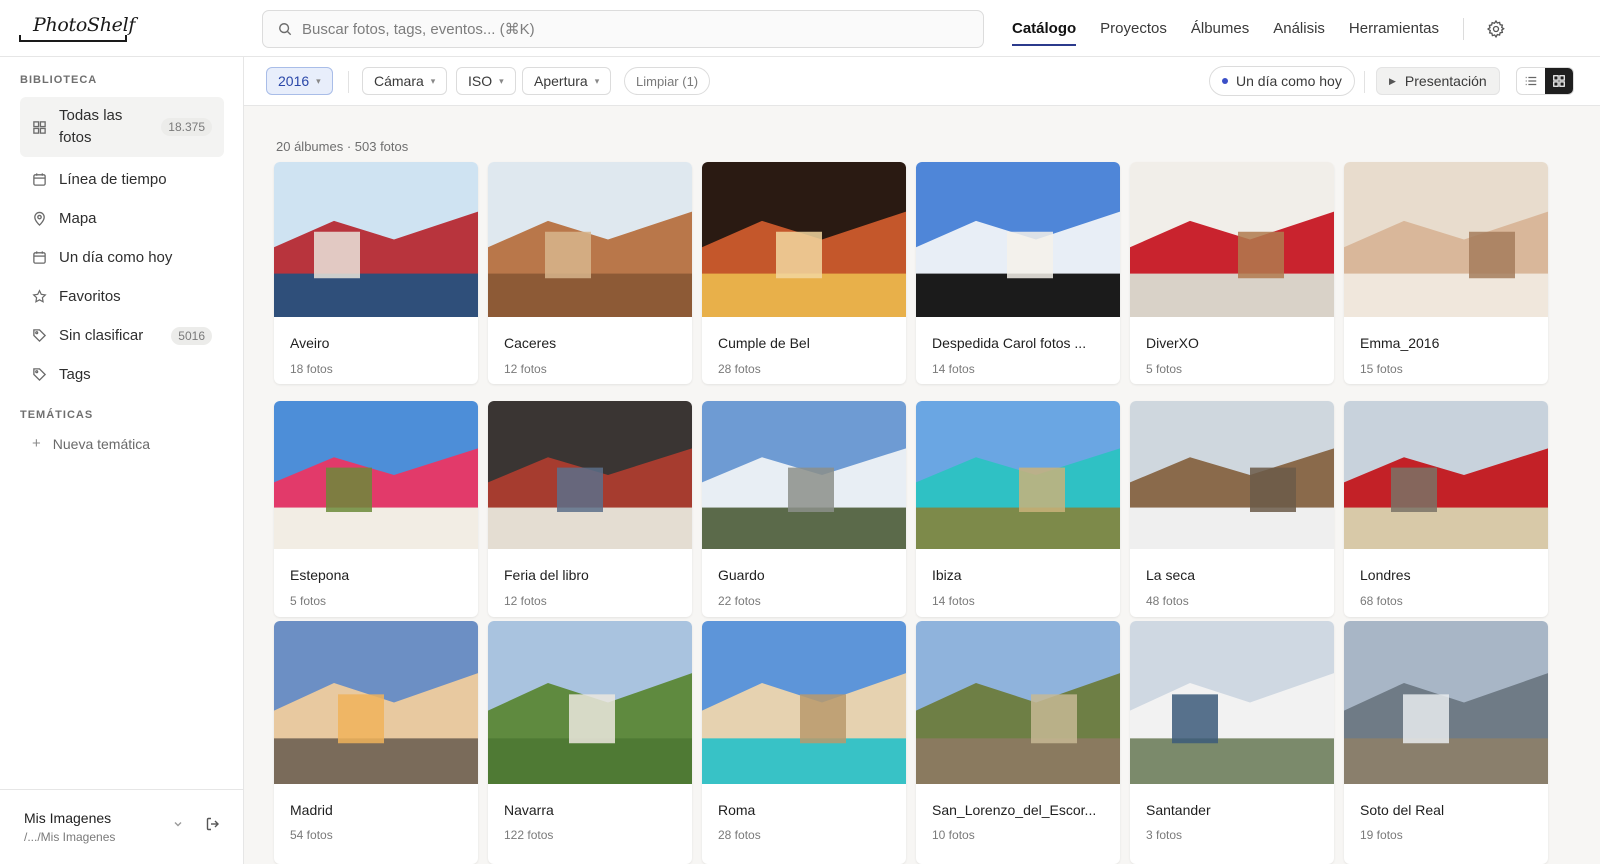  Describe the element at coordinates (1225, 81) in the screenshot. I see `status-dot` at that location.